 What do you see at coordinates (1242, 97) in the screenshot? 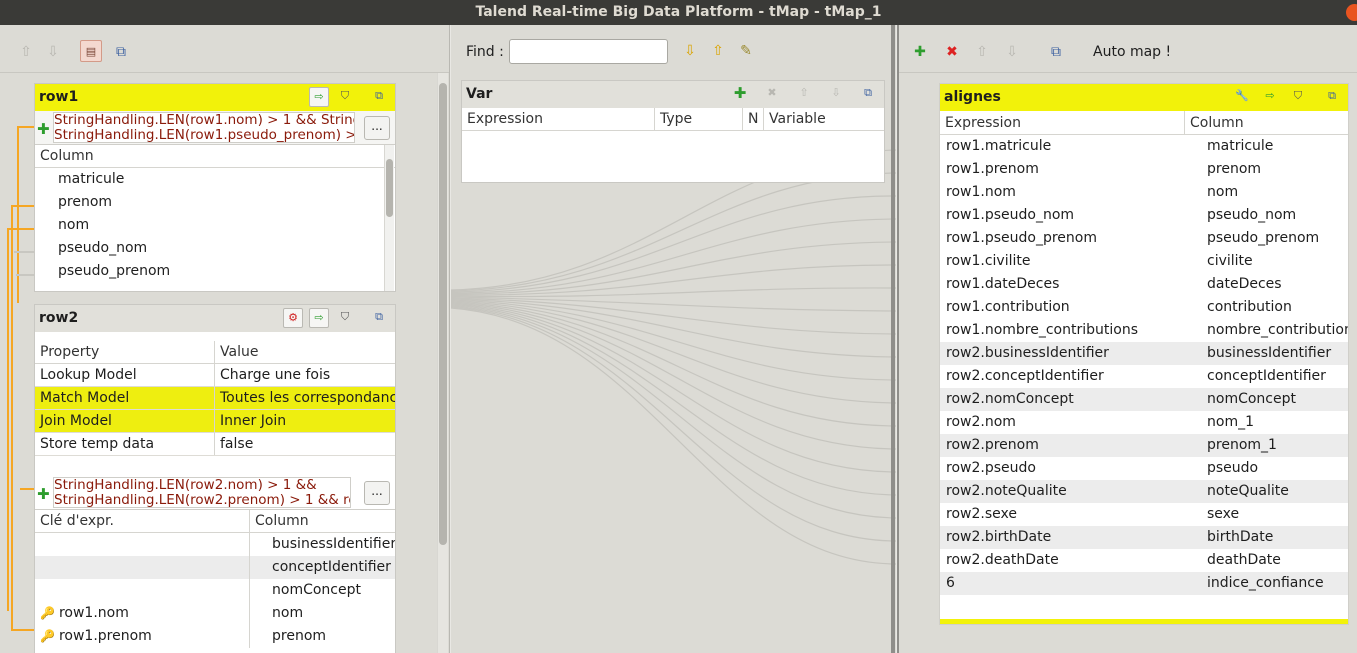
I see `settings-wrench-icon: 🔧` at bounding box center [1242, 97].